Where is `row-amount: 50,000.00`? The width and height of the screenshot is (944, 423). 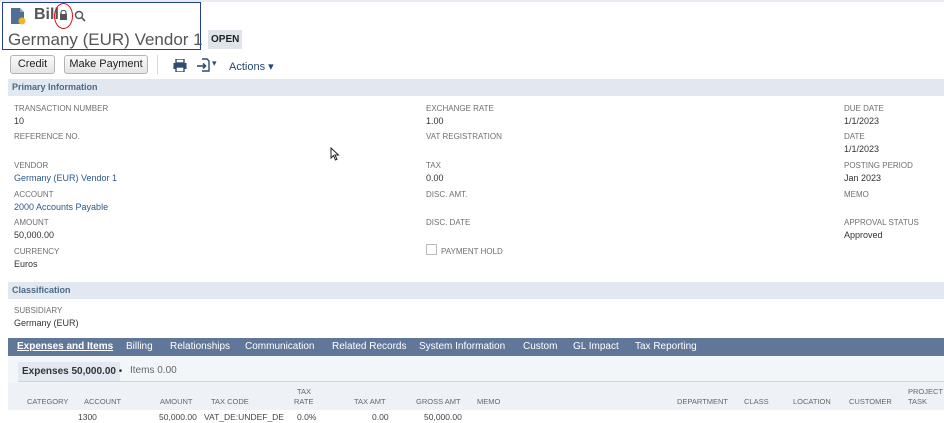
row-amount: 50,000.00 is located at coordinates (178, 417).